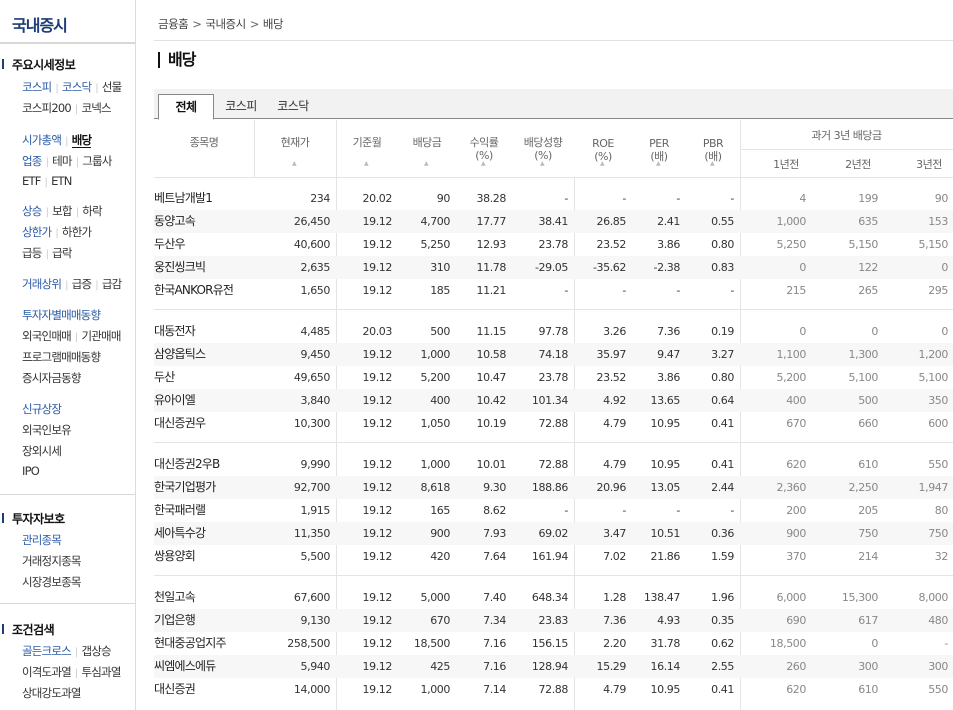 The image size is (953, 710). Describe the element at coordinates (42, 284) in the screenshot. I see `sidebar-menu-link: 거래상위` at that location.